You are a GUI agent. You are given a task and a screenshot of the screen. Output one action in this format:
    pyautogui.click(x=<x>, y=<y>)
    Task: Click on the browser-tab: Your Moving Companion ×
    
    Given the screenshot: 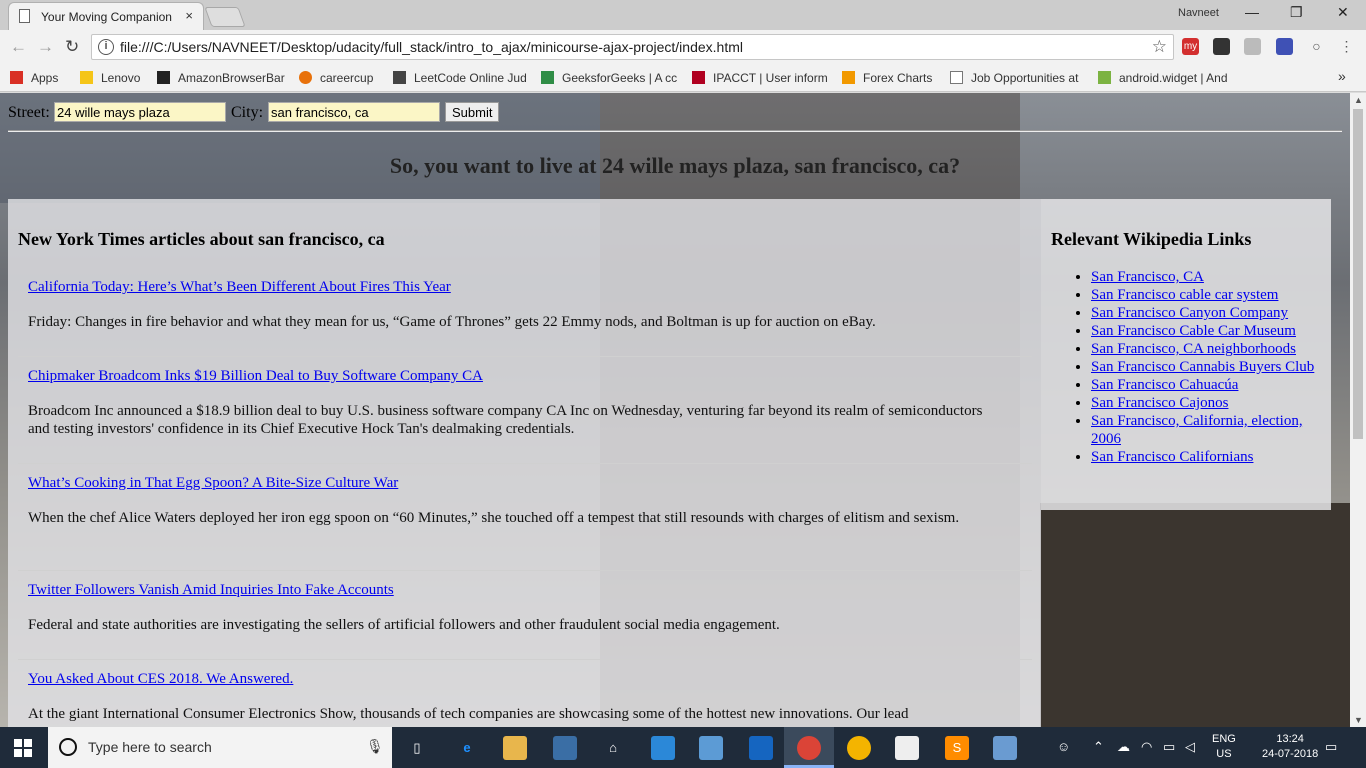 What is the action you would take?
    pyautogui.click(x=106, y=16)
    